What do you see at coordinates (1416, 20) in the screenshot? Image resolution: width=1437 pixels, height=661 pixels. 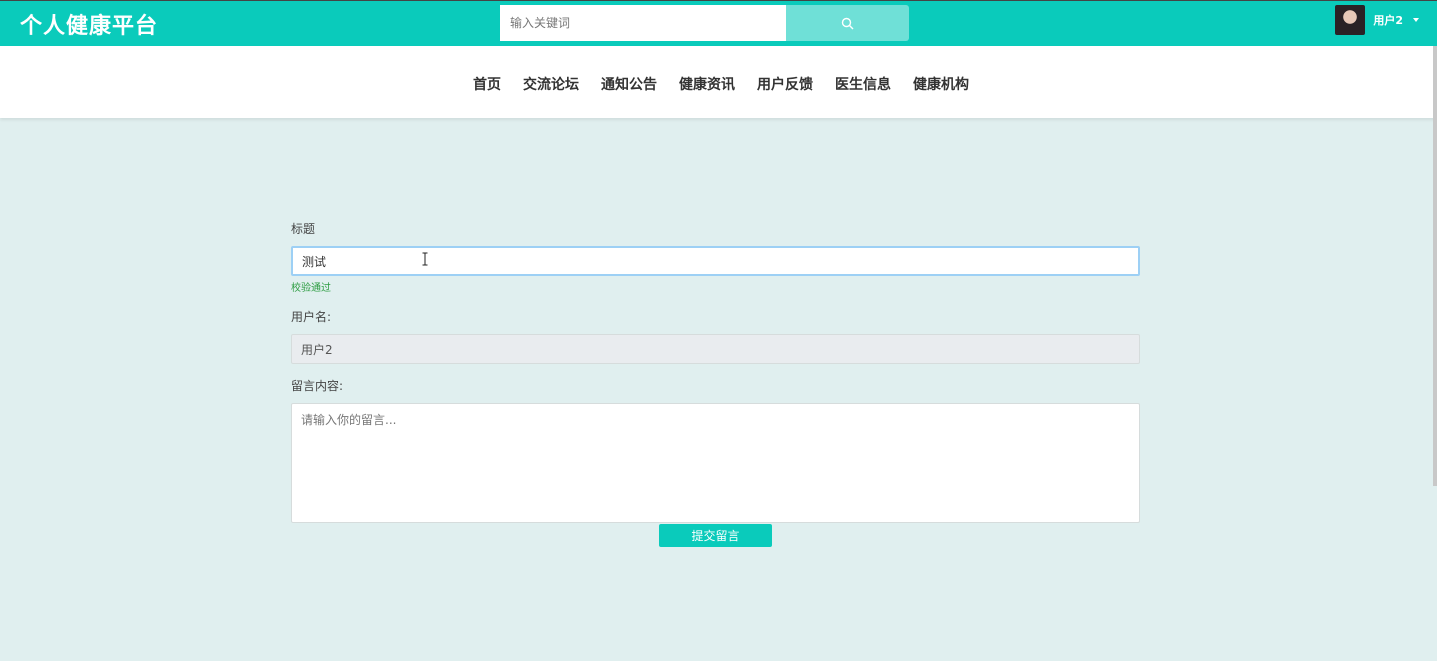 I see `caret-down-icon` at bounding box center [1416, 20].